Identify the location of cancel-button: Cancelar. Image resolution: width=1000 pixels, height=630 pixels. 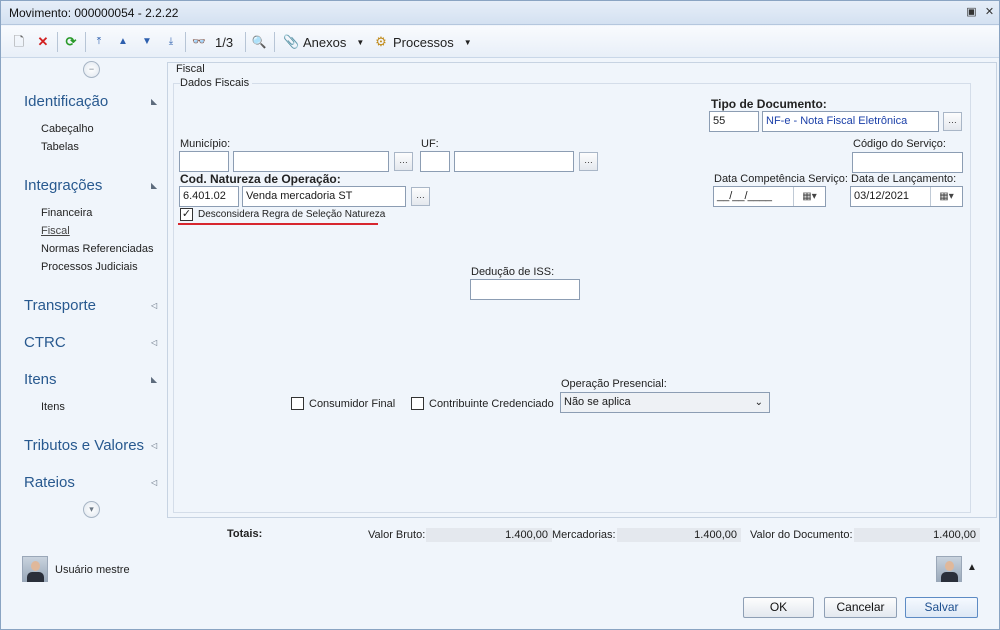
(860, 607).